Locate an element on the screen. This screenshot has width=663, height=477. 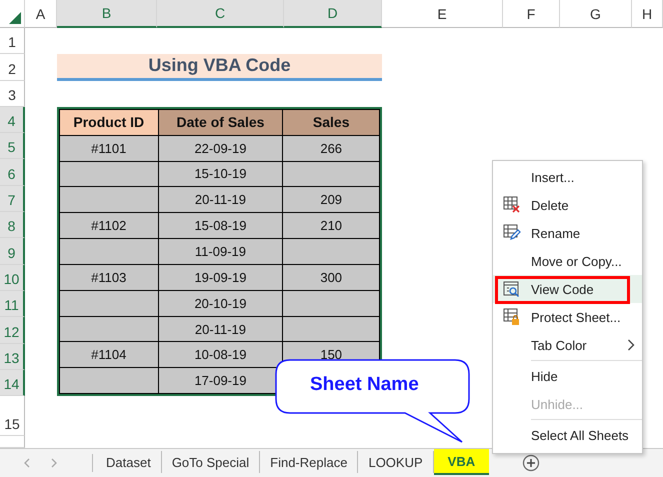
table-cell: 19-09-19 is located at coordinates (220, 277).